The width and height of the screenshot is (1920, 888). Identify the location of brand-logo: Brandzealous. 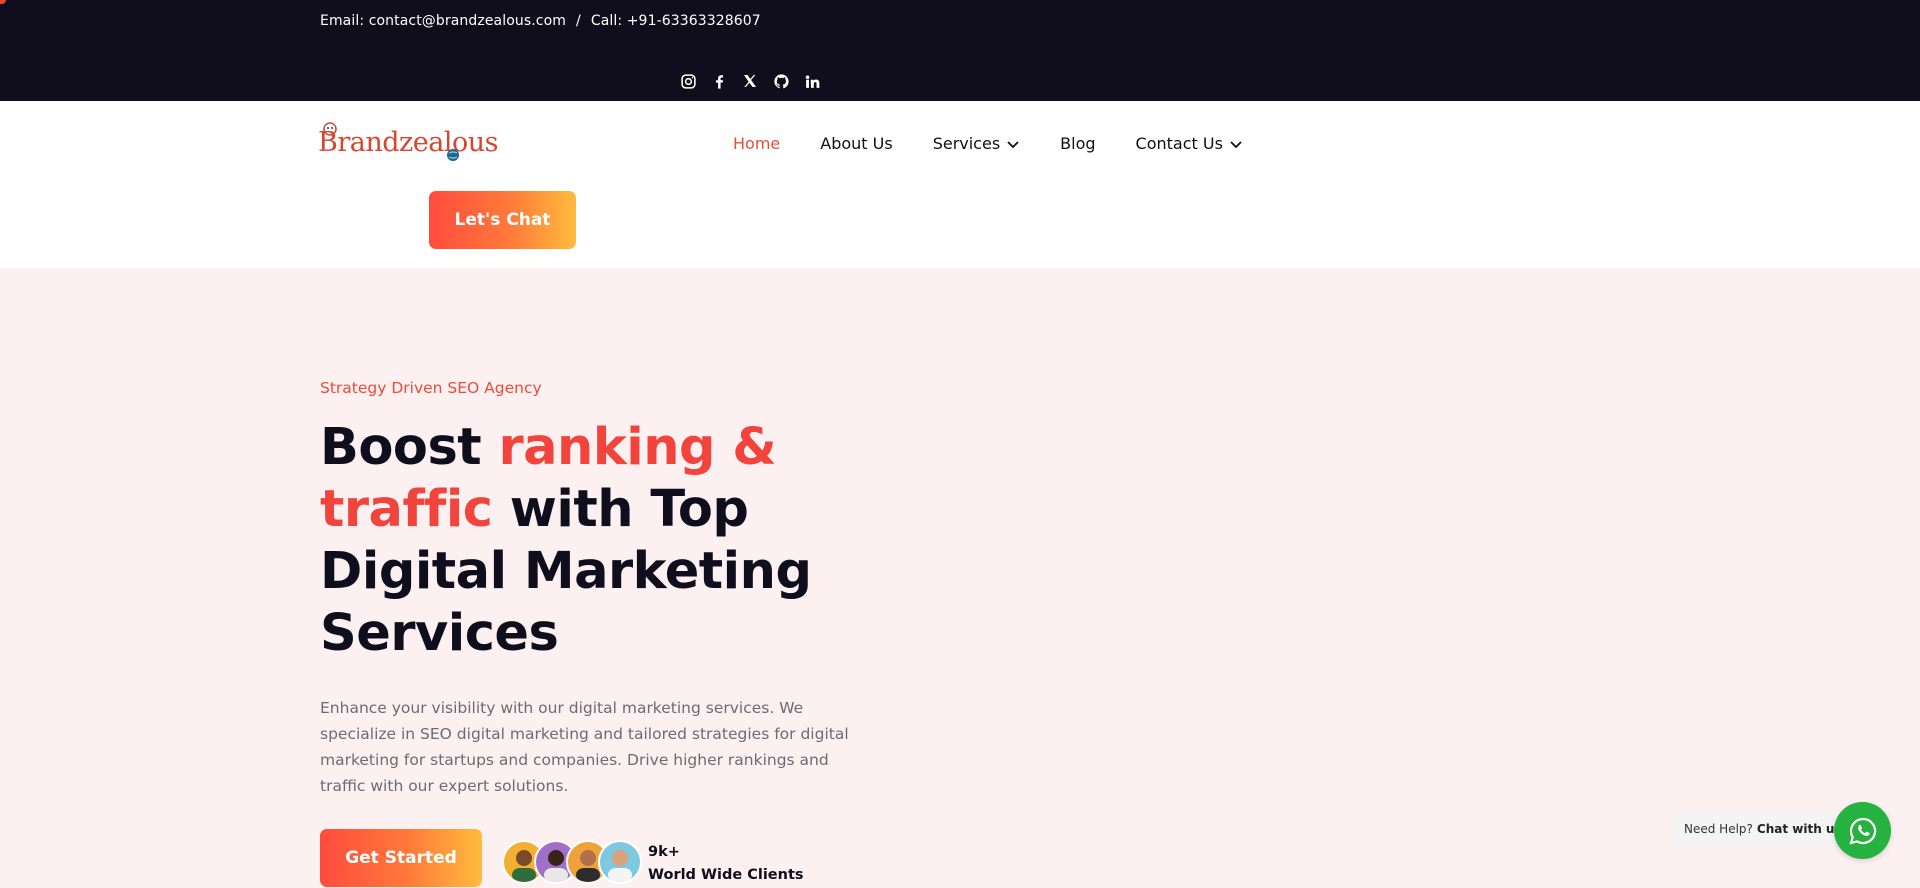
(408, 141).